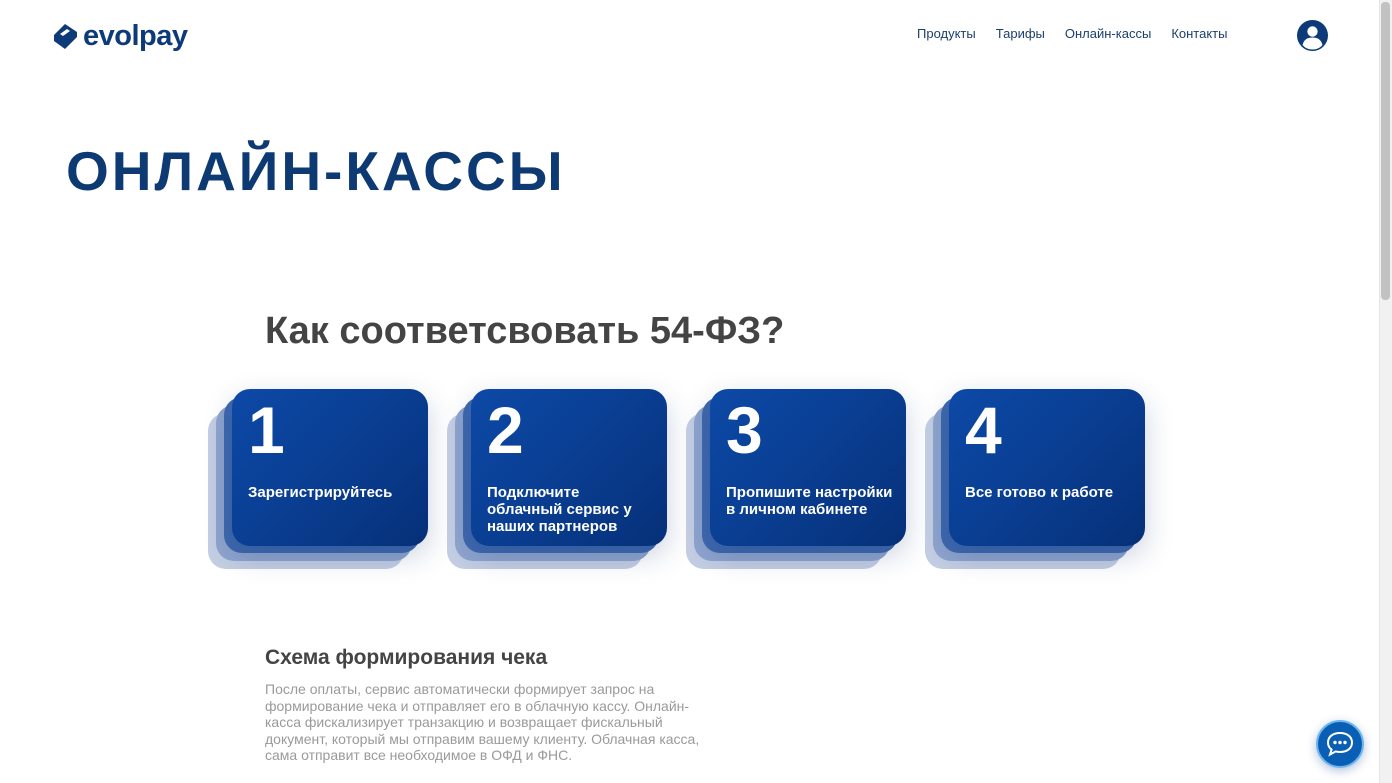 The image size is (1392, 783). What do you see at coordinates (320, 492) in the screenshot?
I see `step-label: Зарегистрируйтесь` at bounding box center [320, 492].